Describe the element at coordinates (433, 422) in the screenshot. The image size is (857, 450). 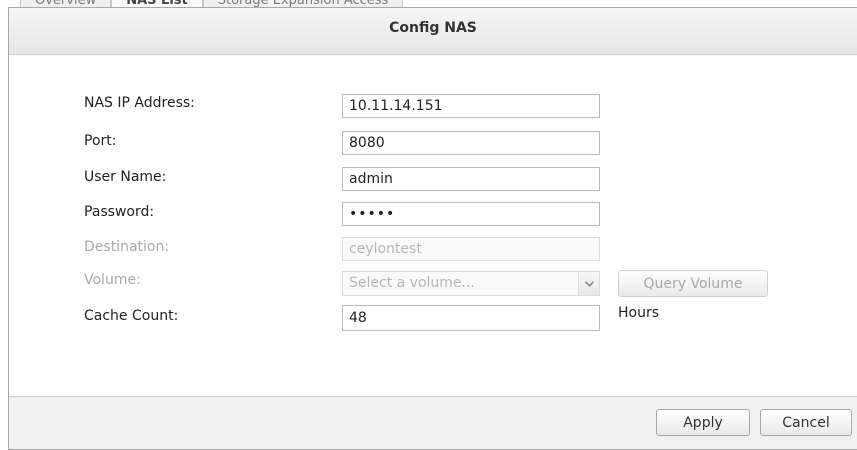
I see `dialog-footer: Apply Cancel` at that location.